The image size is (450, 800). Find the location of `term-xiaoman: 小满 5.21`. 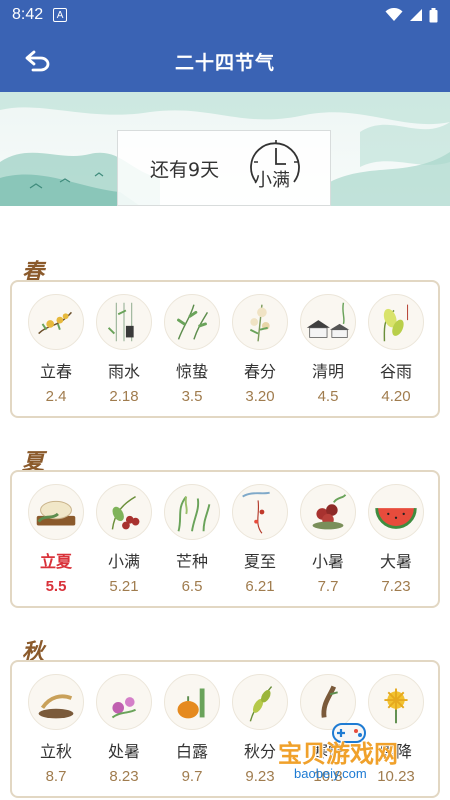

term-xiaoman: 小满 5.21 is located at coordinates (124, 545).